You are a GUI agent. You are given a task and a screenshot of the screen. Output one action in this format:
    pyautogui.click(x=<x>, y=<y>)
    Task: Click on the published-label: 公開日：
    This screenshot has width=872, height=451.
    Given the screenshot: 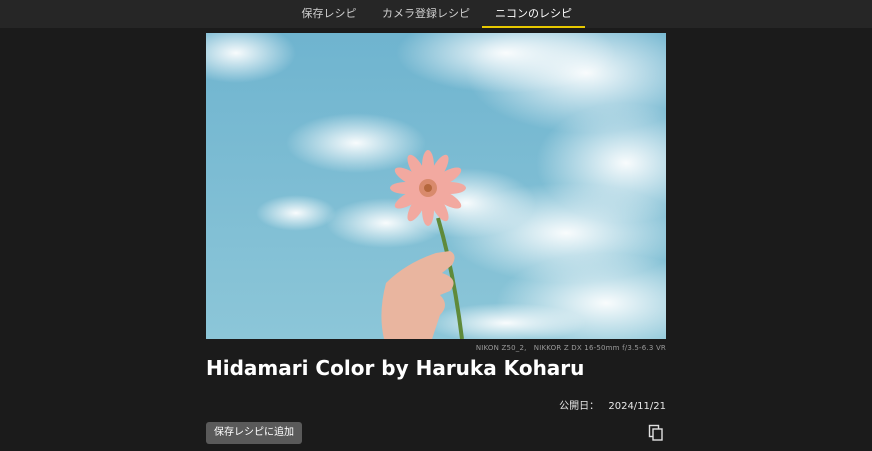 What is the action you would take?
    pyautogui.click(x=579, y=406)
    